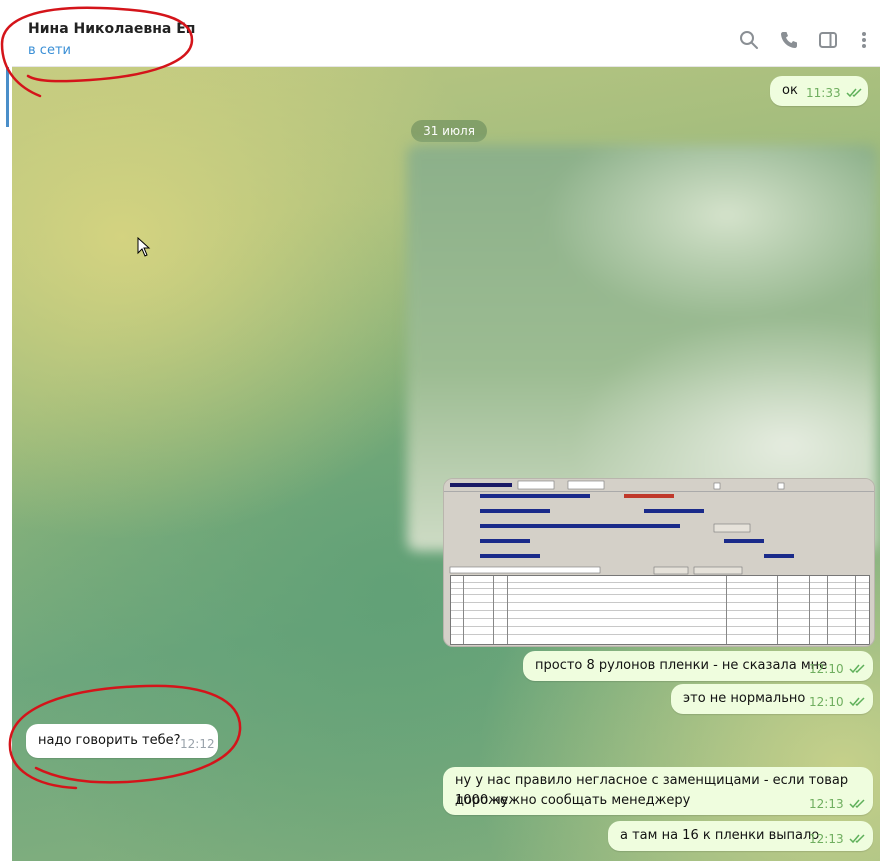 This screenshot has height=861, width=892. What do you see at coordinates (49, 50) in the screenshot?
I see `contact-status: в сети` at bounding box center [49, 50].